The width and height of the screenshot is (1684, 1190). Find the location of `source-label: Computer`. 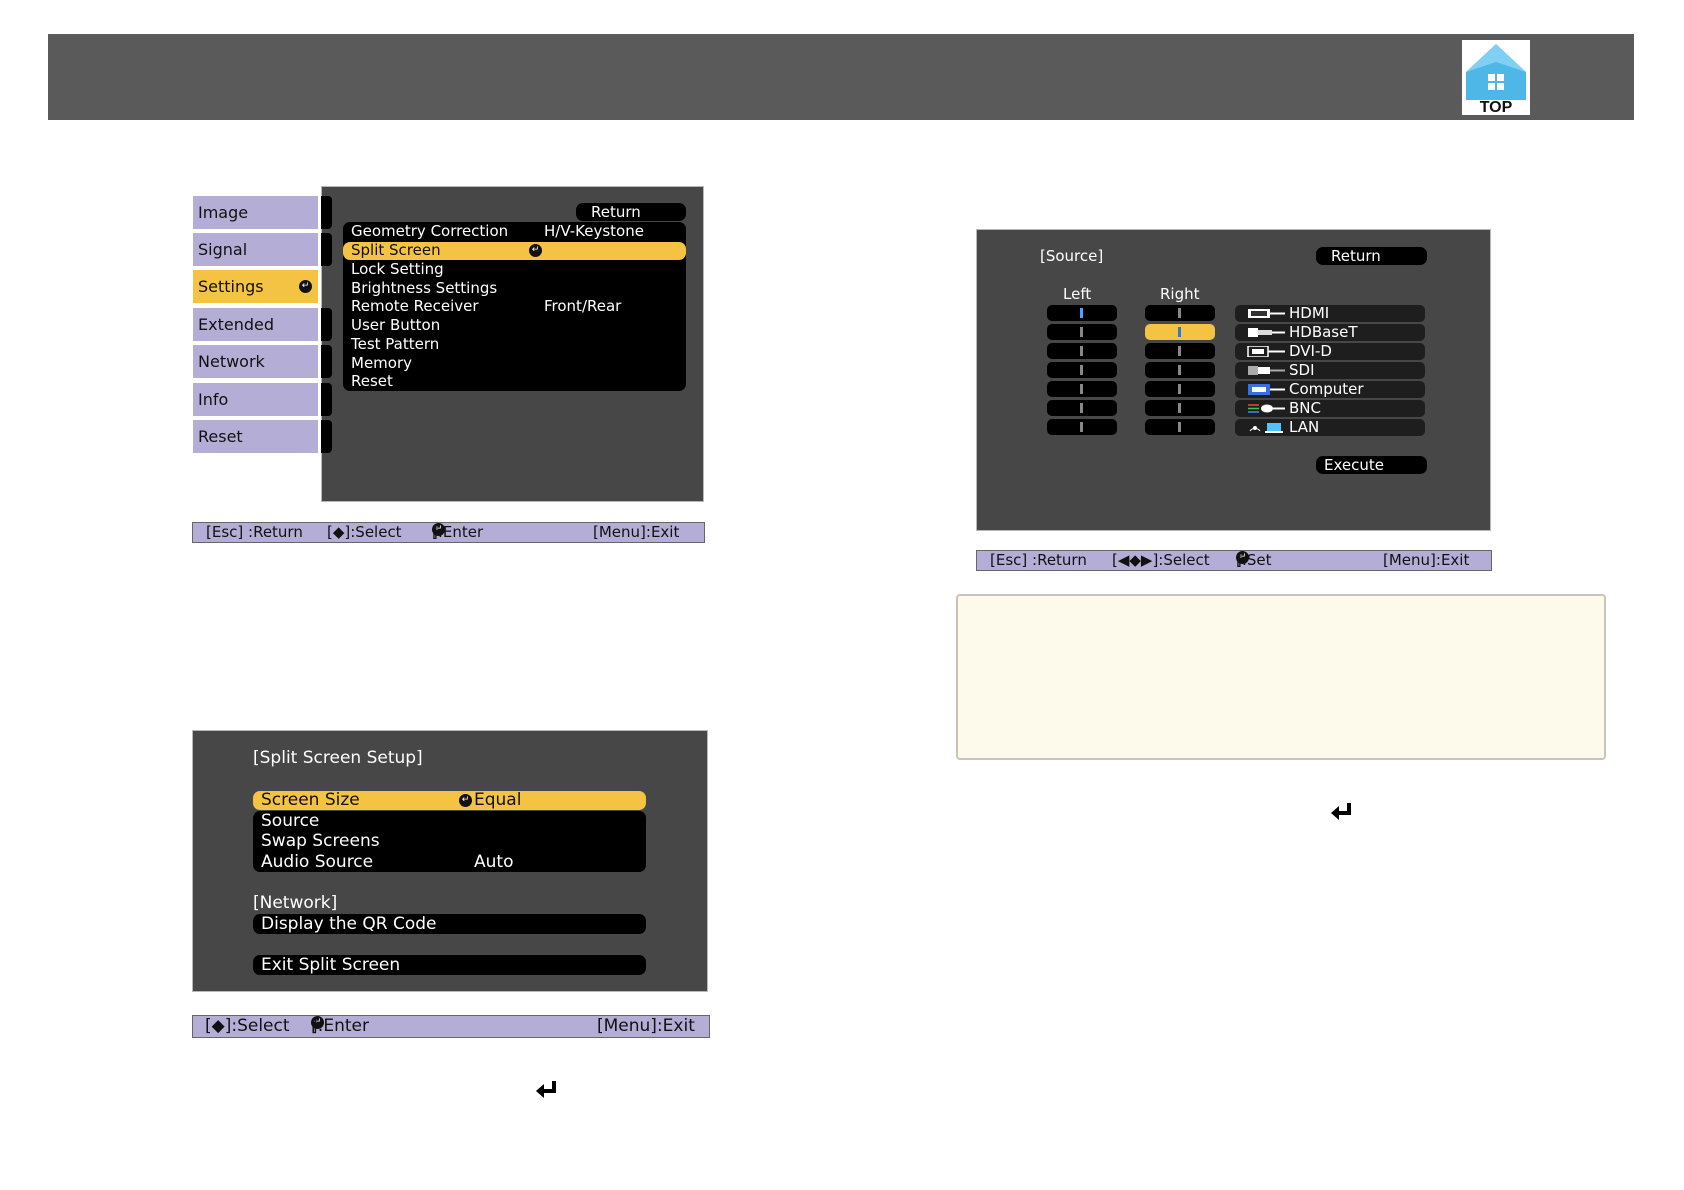

source-label: Computer is located at coordinates (1326, 389).